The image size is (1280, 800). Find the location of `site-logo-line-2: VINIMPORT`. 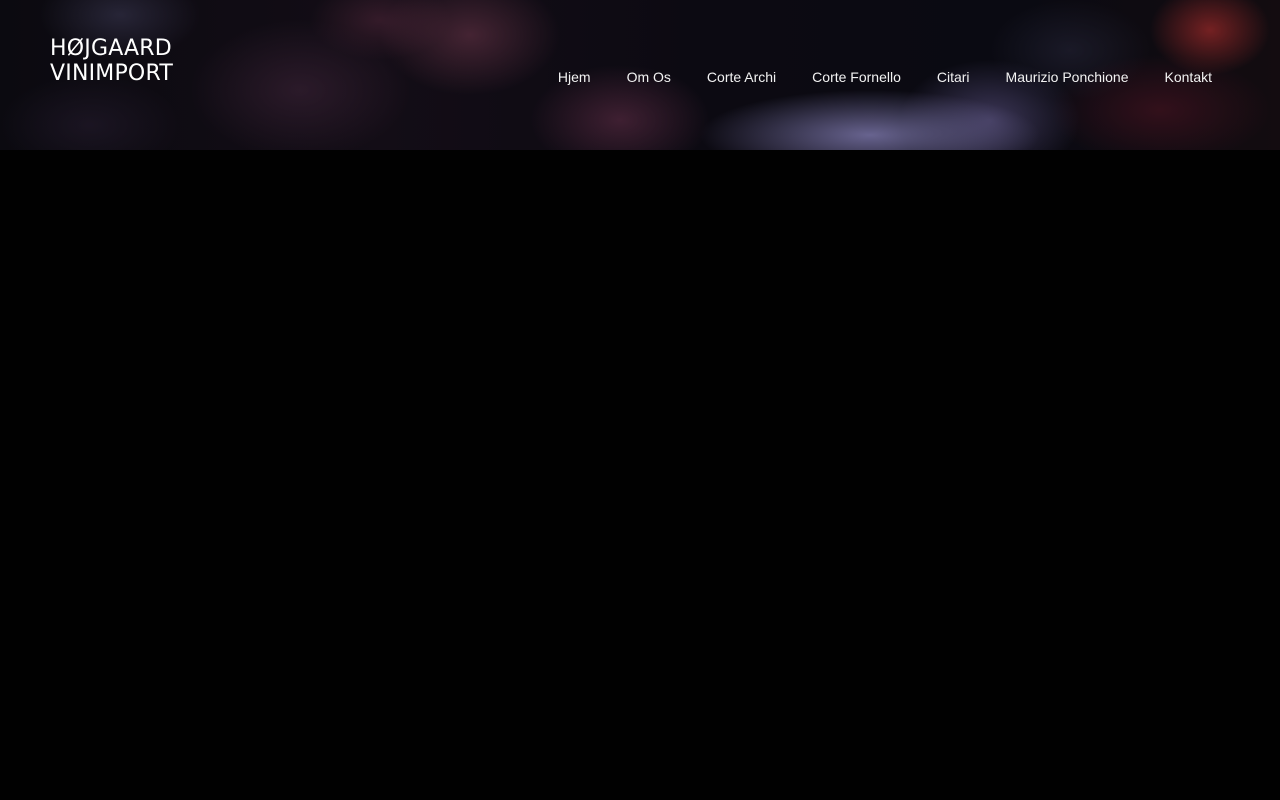

site-logo-line-2: VINIMPORT is located at coordinates (111, 73).